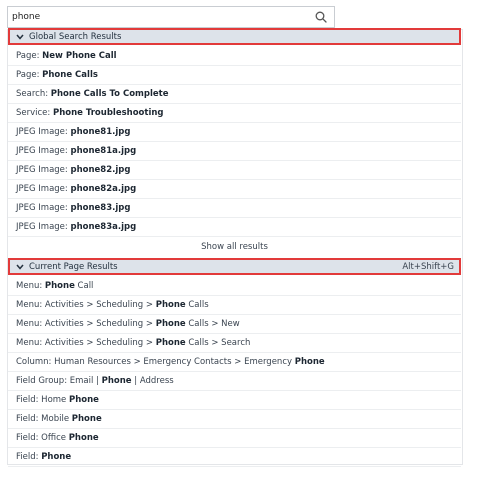 Image resolution: width=481 pixels, height=484 pixels. Describe the element at coordinates (234, 113) in the screenshot. I see `result-item: Service: Phone Troubleshooting` at that location.